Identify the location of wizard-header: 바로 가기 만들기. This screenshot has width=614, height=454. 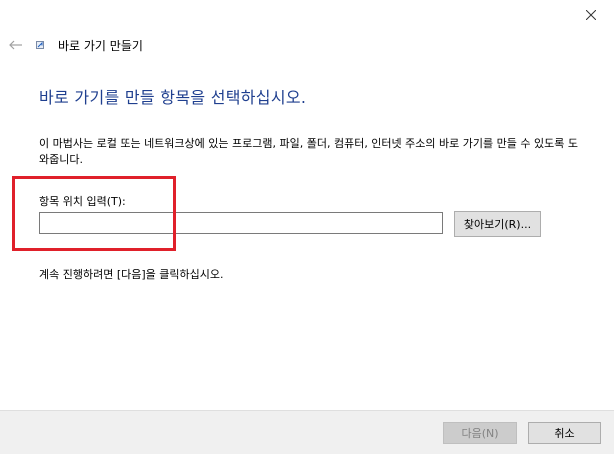
(74, 45).